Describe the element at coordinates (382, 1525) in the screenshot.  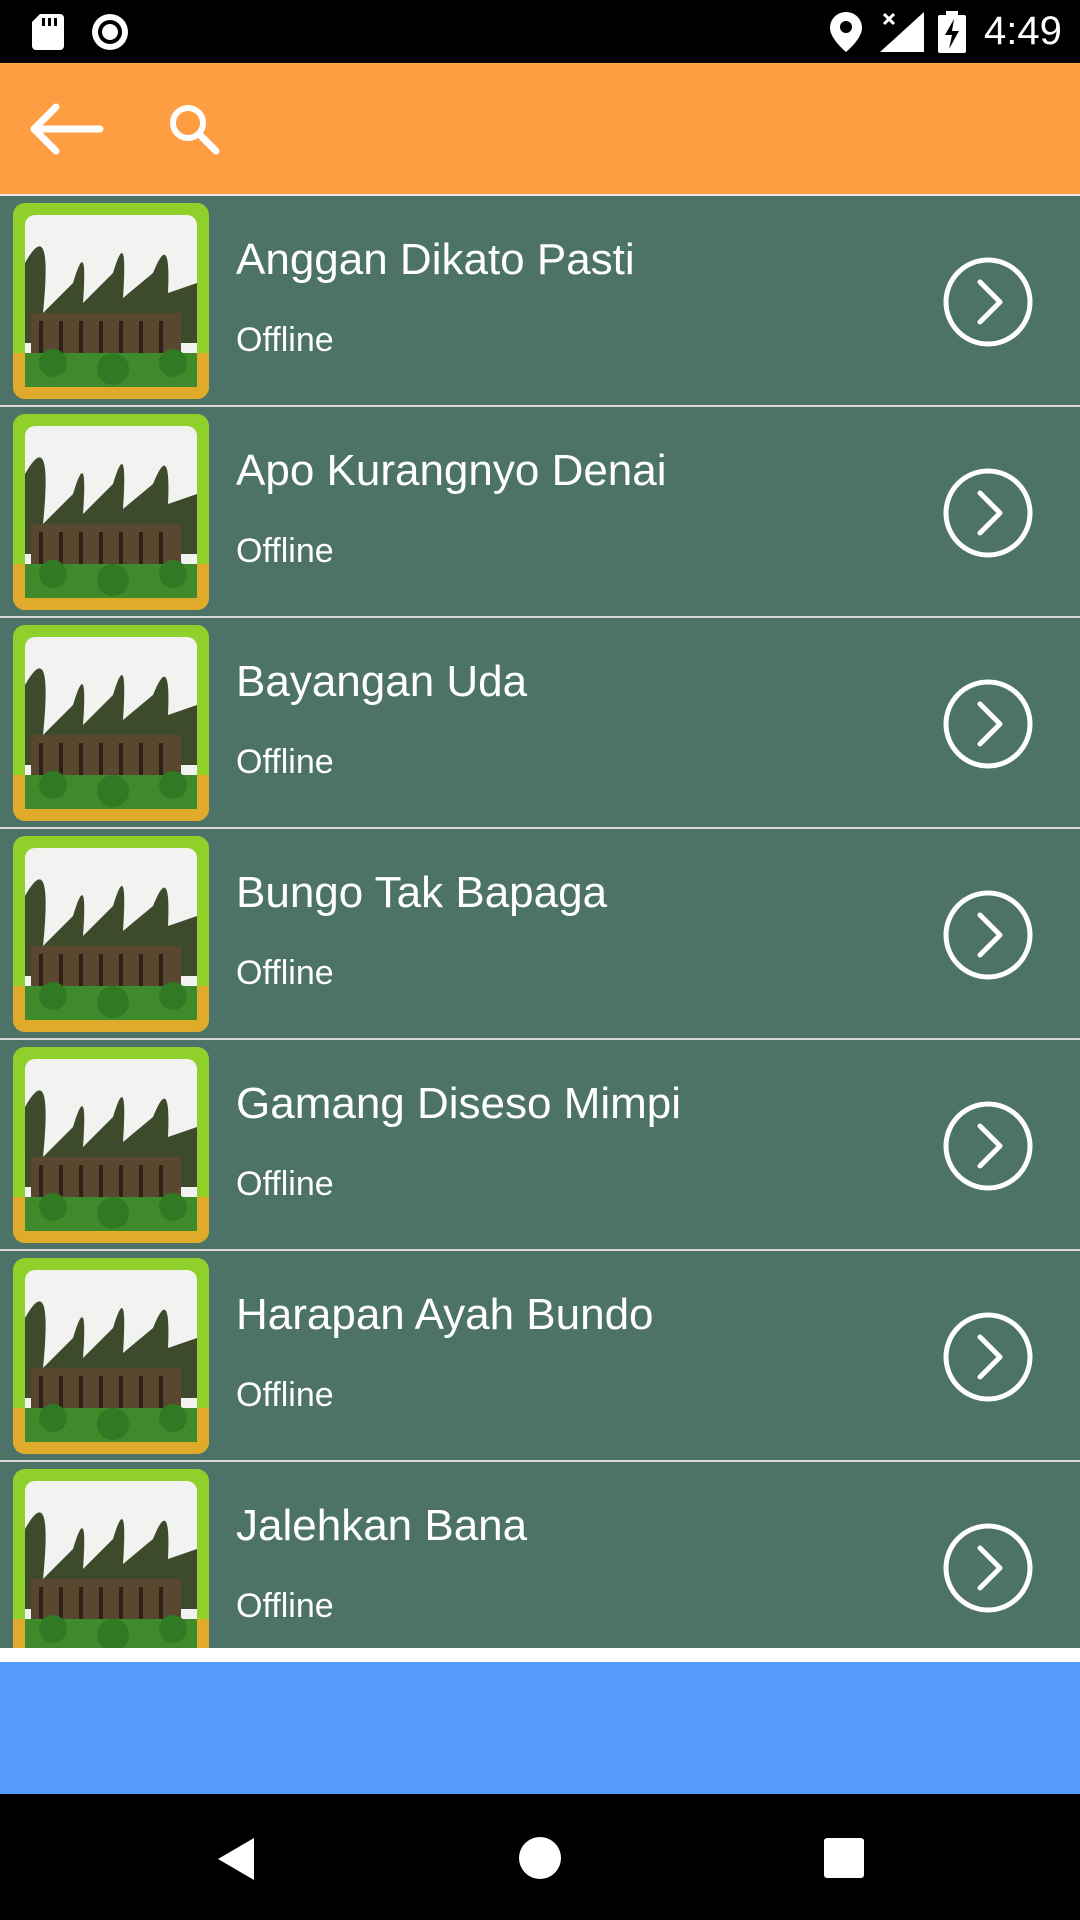
I see `song-title: Jalehkan Bana` at that location.